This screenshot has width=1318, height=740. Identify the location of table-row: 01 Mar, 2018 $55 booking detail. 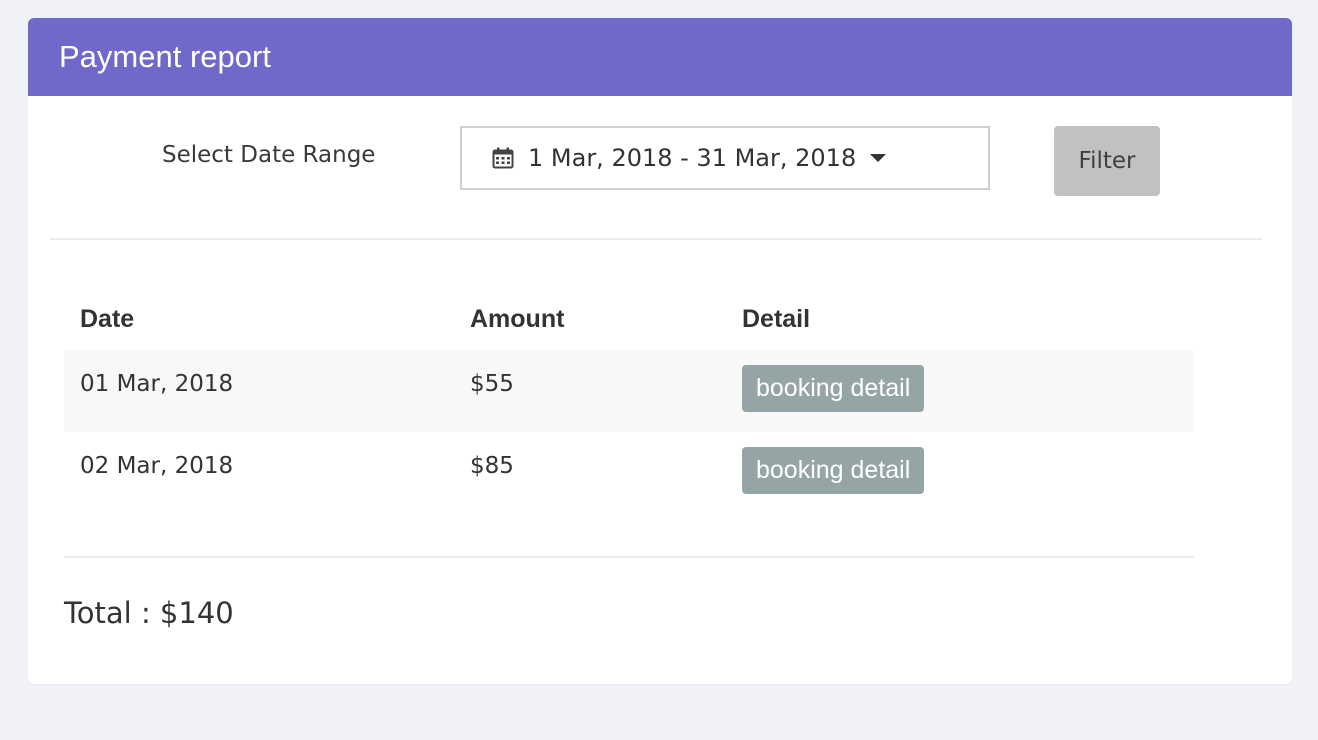
(629, 391).